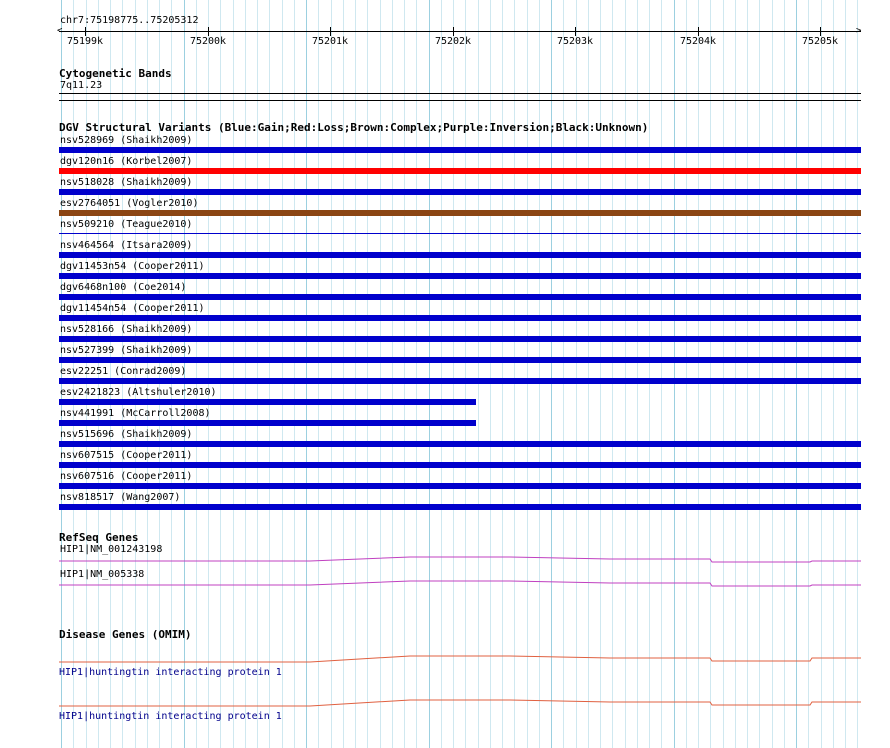 This screenshot has width=890, height=748. What do you see at coordinates (126, 456) in the screenshot?
I see `variant-label: nsv607515 (Cooper2011)` at bounding box center [126, 456].